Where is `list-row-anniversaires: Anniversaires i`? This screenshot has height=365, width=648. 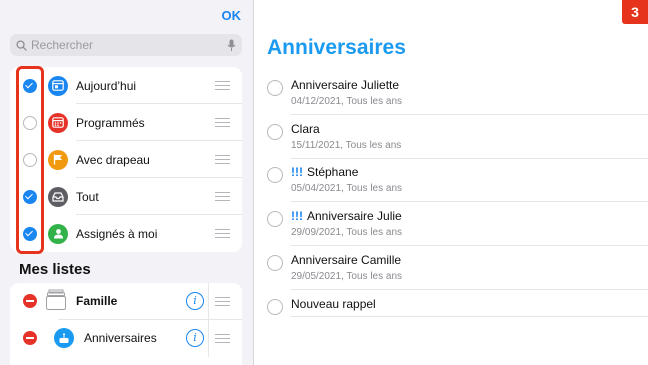
list-row-anniversaires: Anniversaires i is located at coordinates (126, 338).